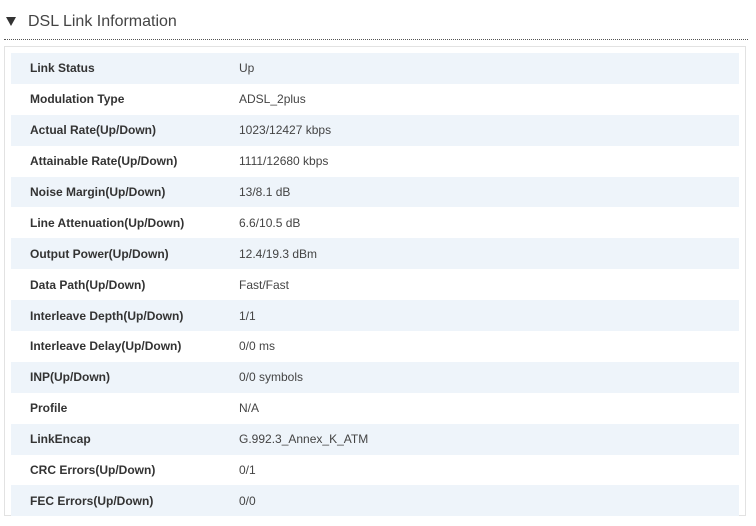 This screenshot has width=756, height=526. What do you see at coordinates (249, 408) in the screenshot?
I see `row-value: N/A` at bounding box center [249, 408].